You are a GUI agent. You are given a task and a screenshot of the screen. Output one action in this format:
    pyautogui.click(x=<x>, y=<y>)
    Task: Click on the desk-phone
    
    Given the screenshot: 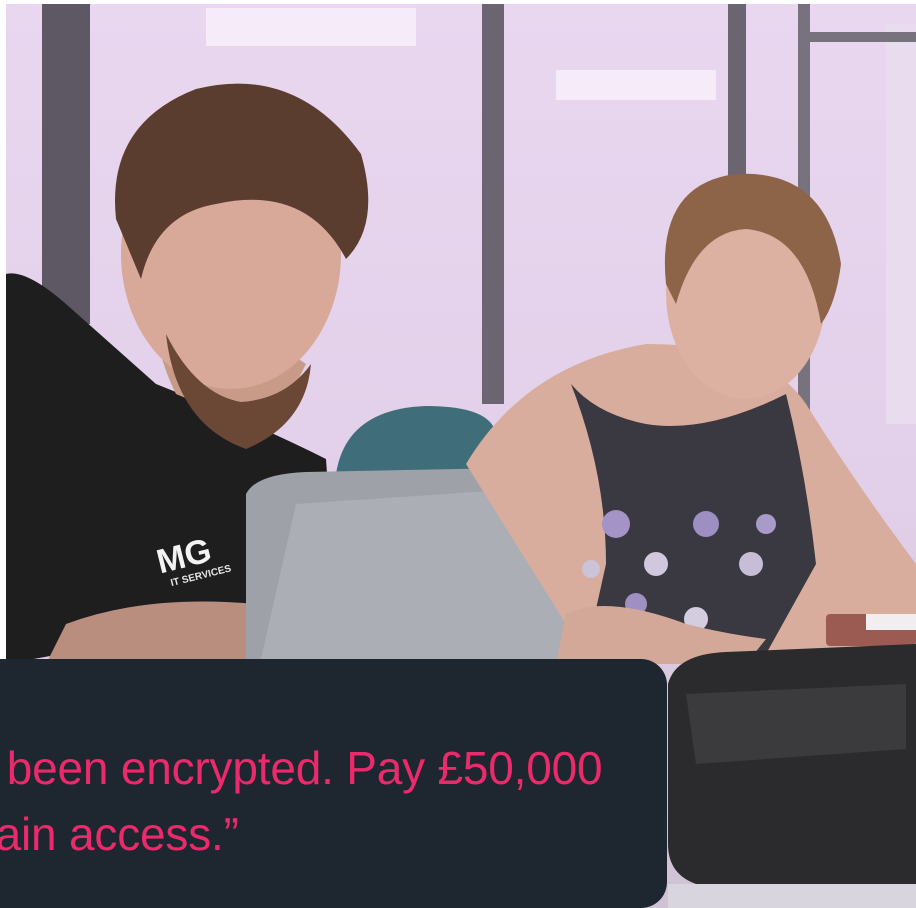 What is the action you would take?
    pyautogui.click(x=792, y=764)
    